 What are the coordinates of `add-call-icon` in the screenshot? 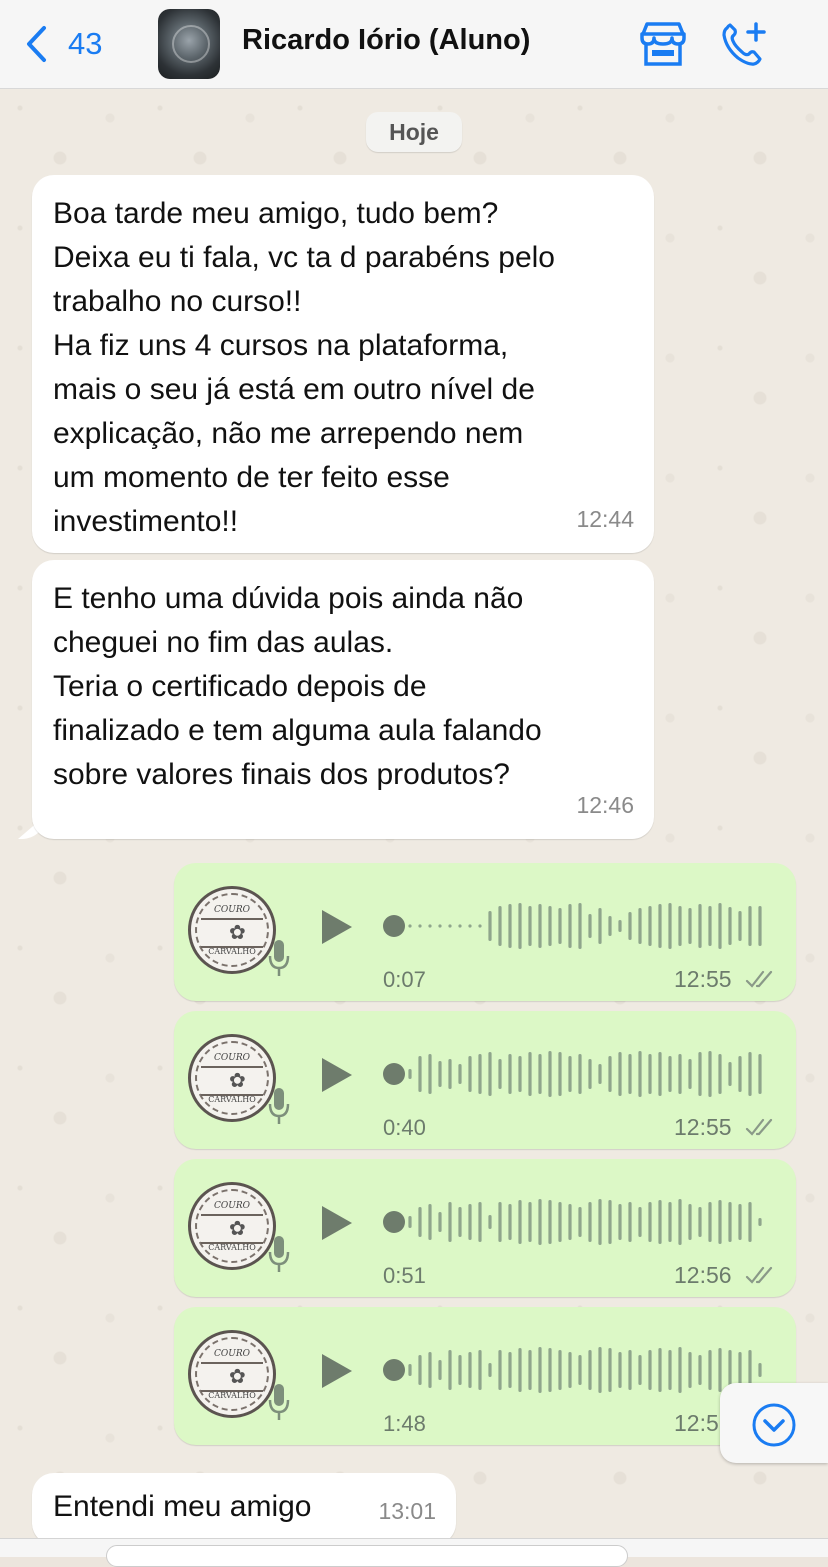 It's located at (744, 44).